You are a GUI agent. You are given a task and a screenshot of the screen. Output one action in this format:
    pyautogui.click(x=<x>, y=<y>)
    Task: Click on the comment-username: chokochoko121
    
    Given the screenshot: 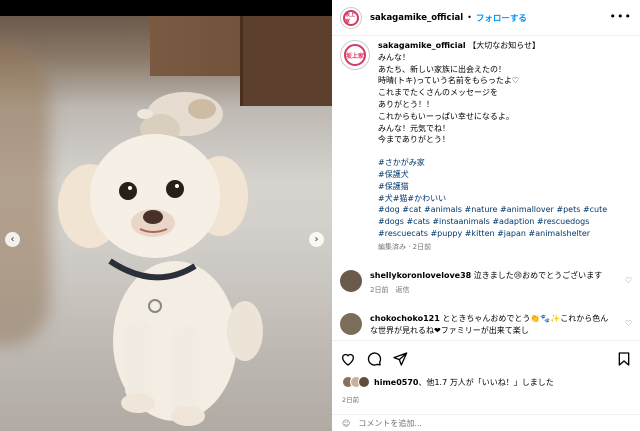 What is the action you would take?
    pyautogui.click(x=405, y=318)
    